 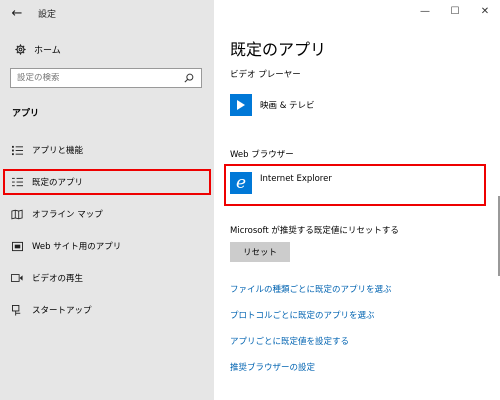 I want to click on link-set-defaults-by-app: アプリごとに既定値を設定する, so click(x=289, y=341).